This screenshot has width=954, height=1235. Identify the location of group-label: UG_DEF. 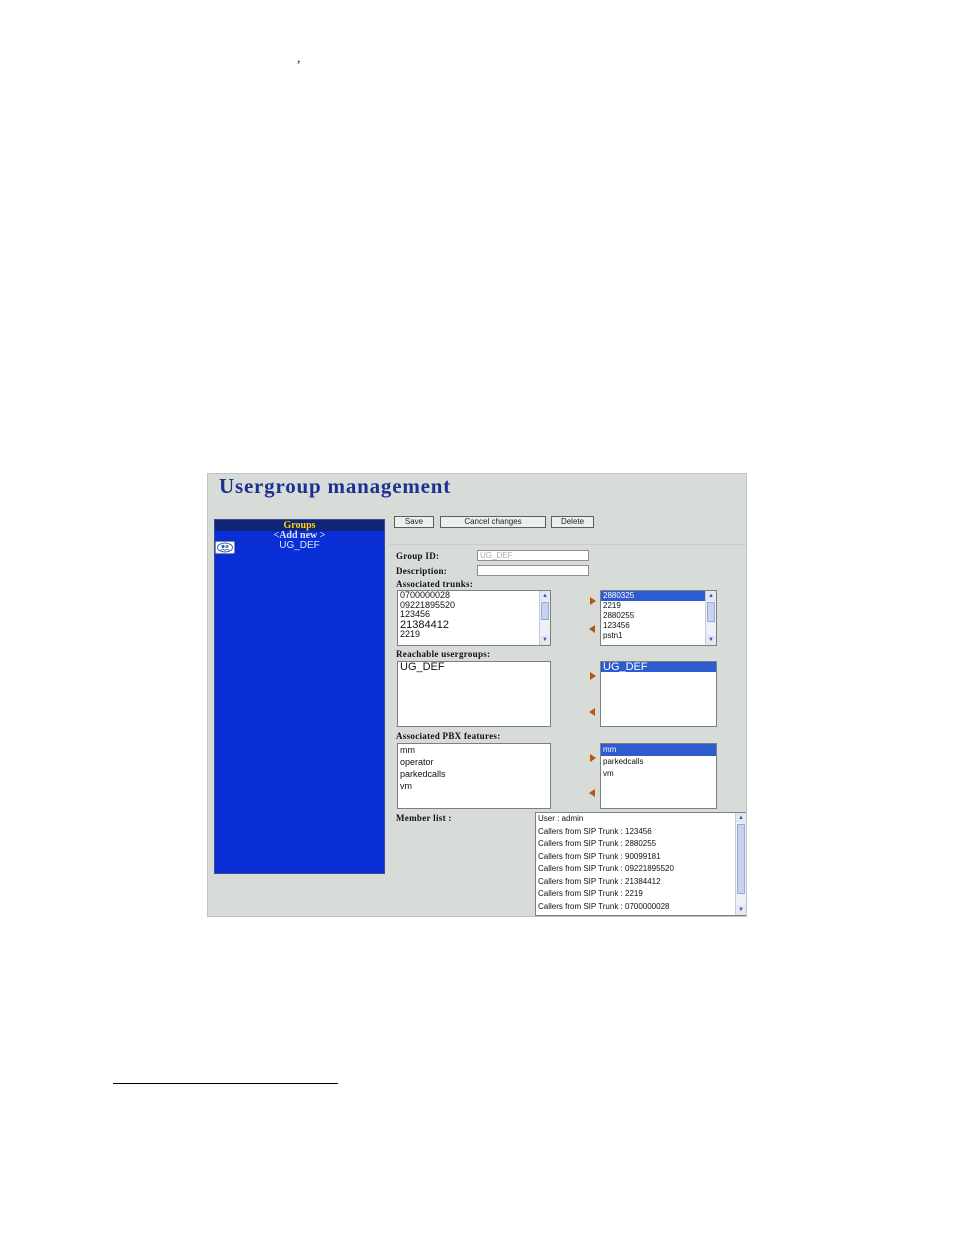
(299, 546).